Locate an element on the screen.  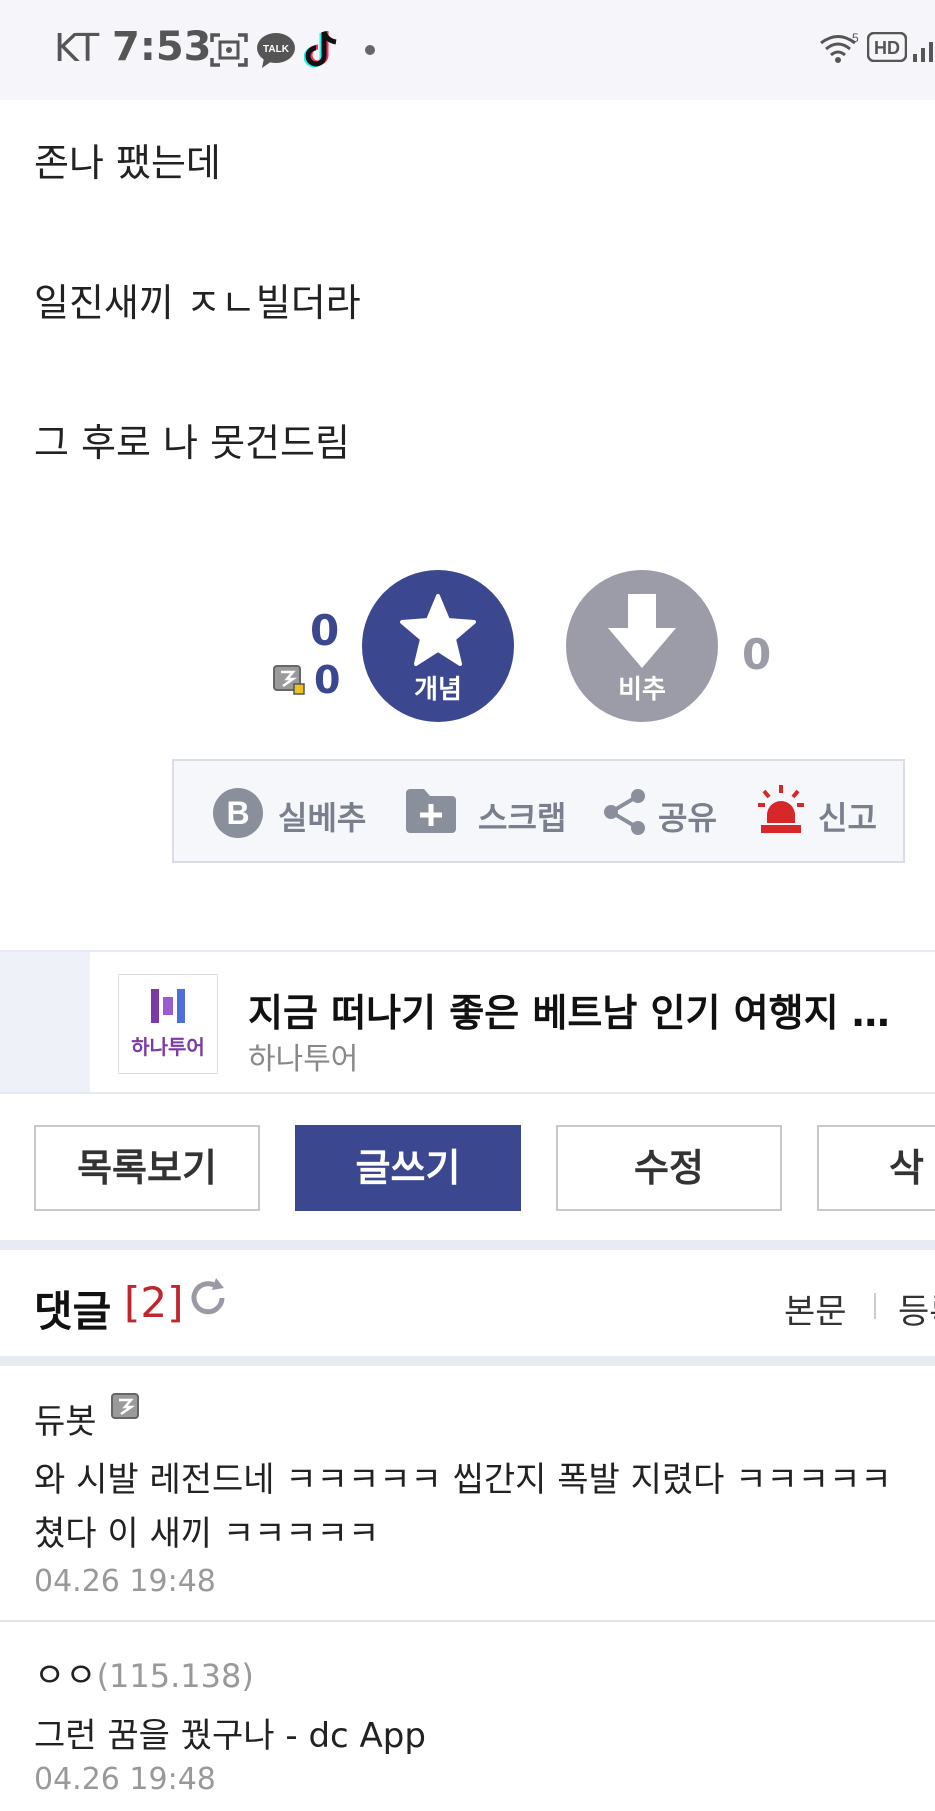
write-button: 글쓰기 is located at coordinates (408, 1168).